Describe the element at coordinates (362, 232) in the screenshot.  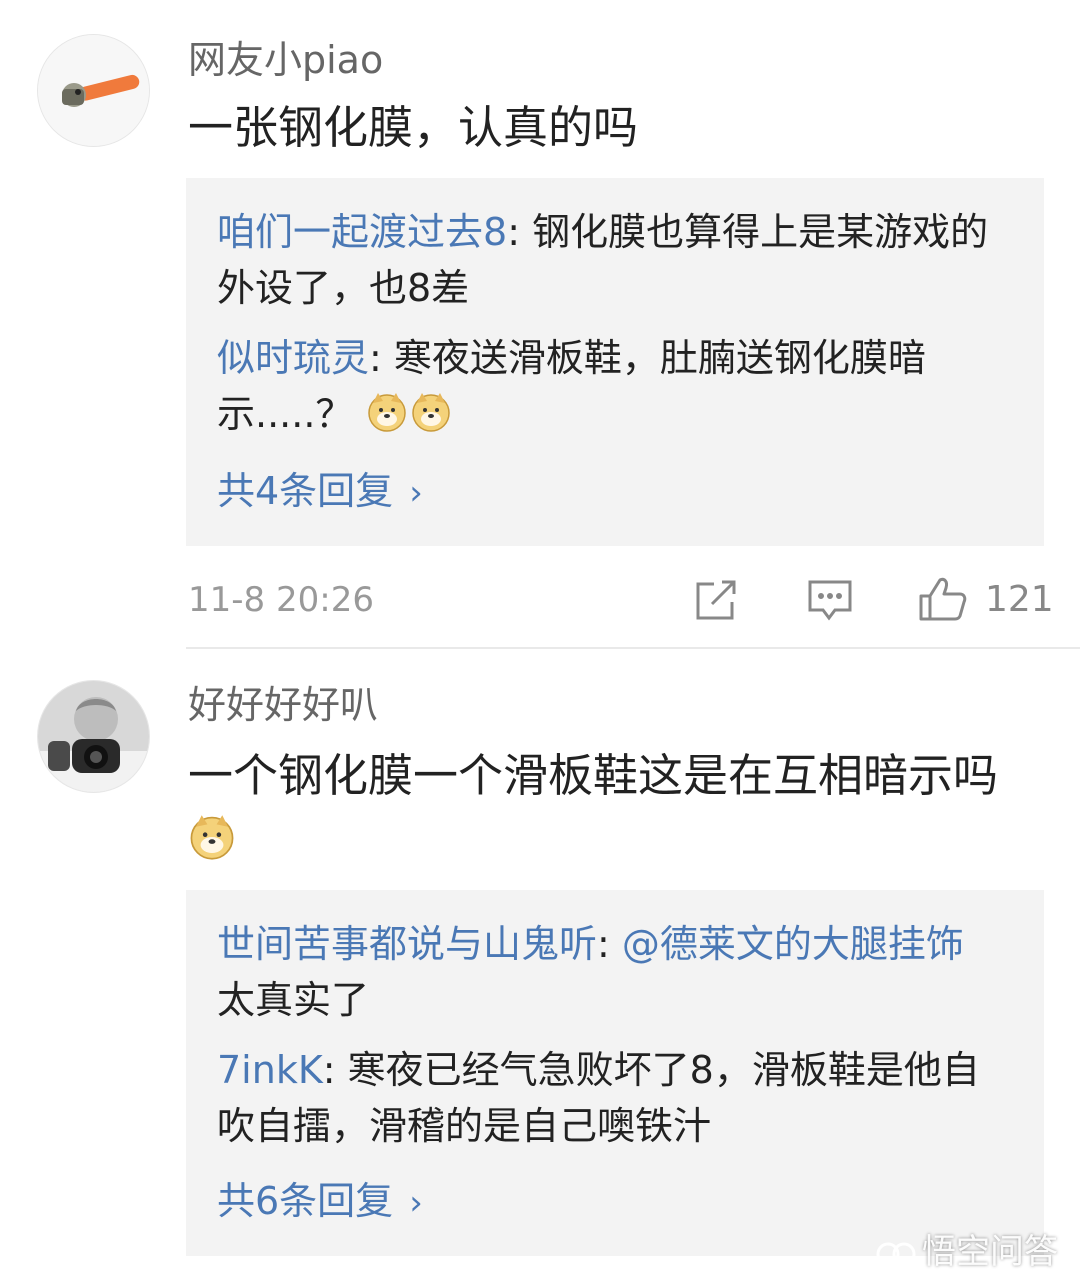
I see `reply-author: 咱们一起渡过去8` at that location.